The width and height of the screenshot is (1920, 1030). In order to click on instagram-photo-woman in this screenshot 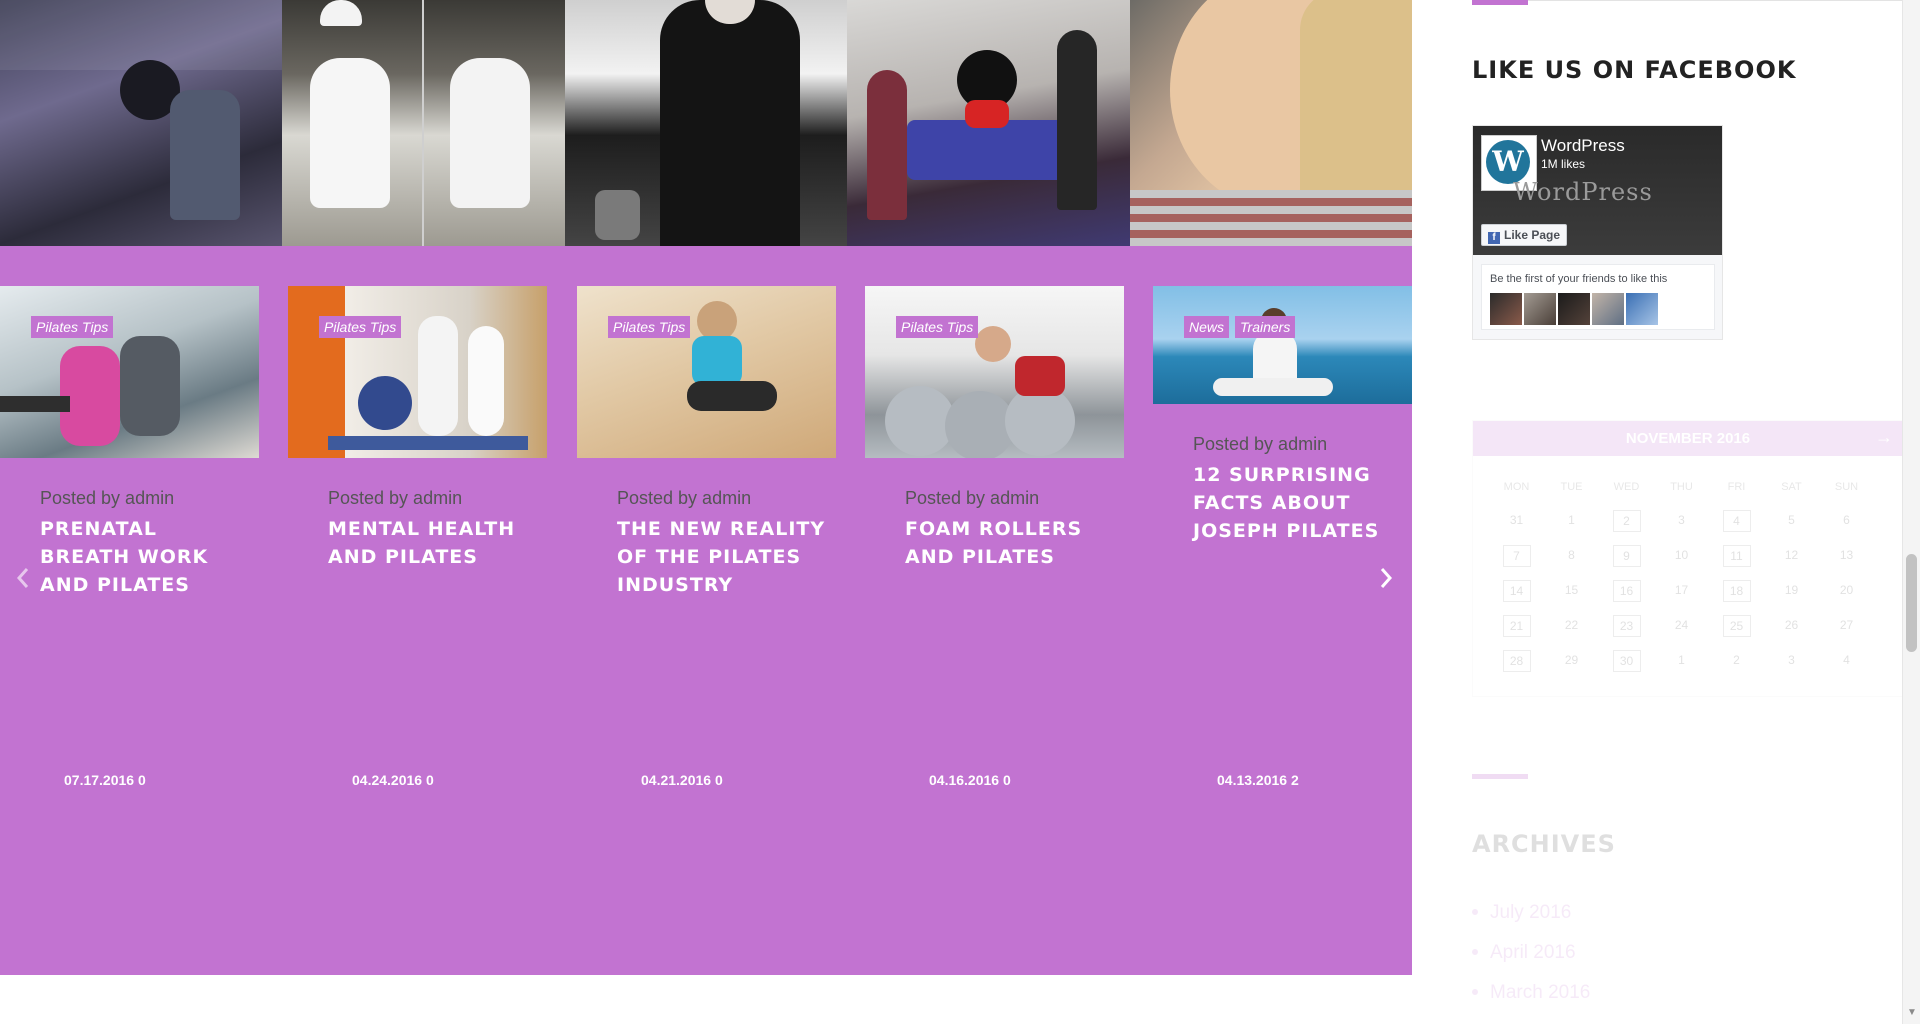, I will do `click(1270, 123)`.